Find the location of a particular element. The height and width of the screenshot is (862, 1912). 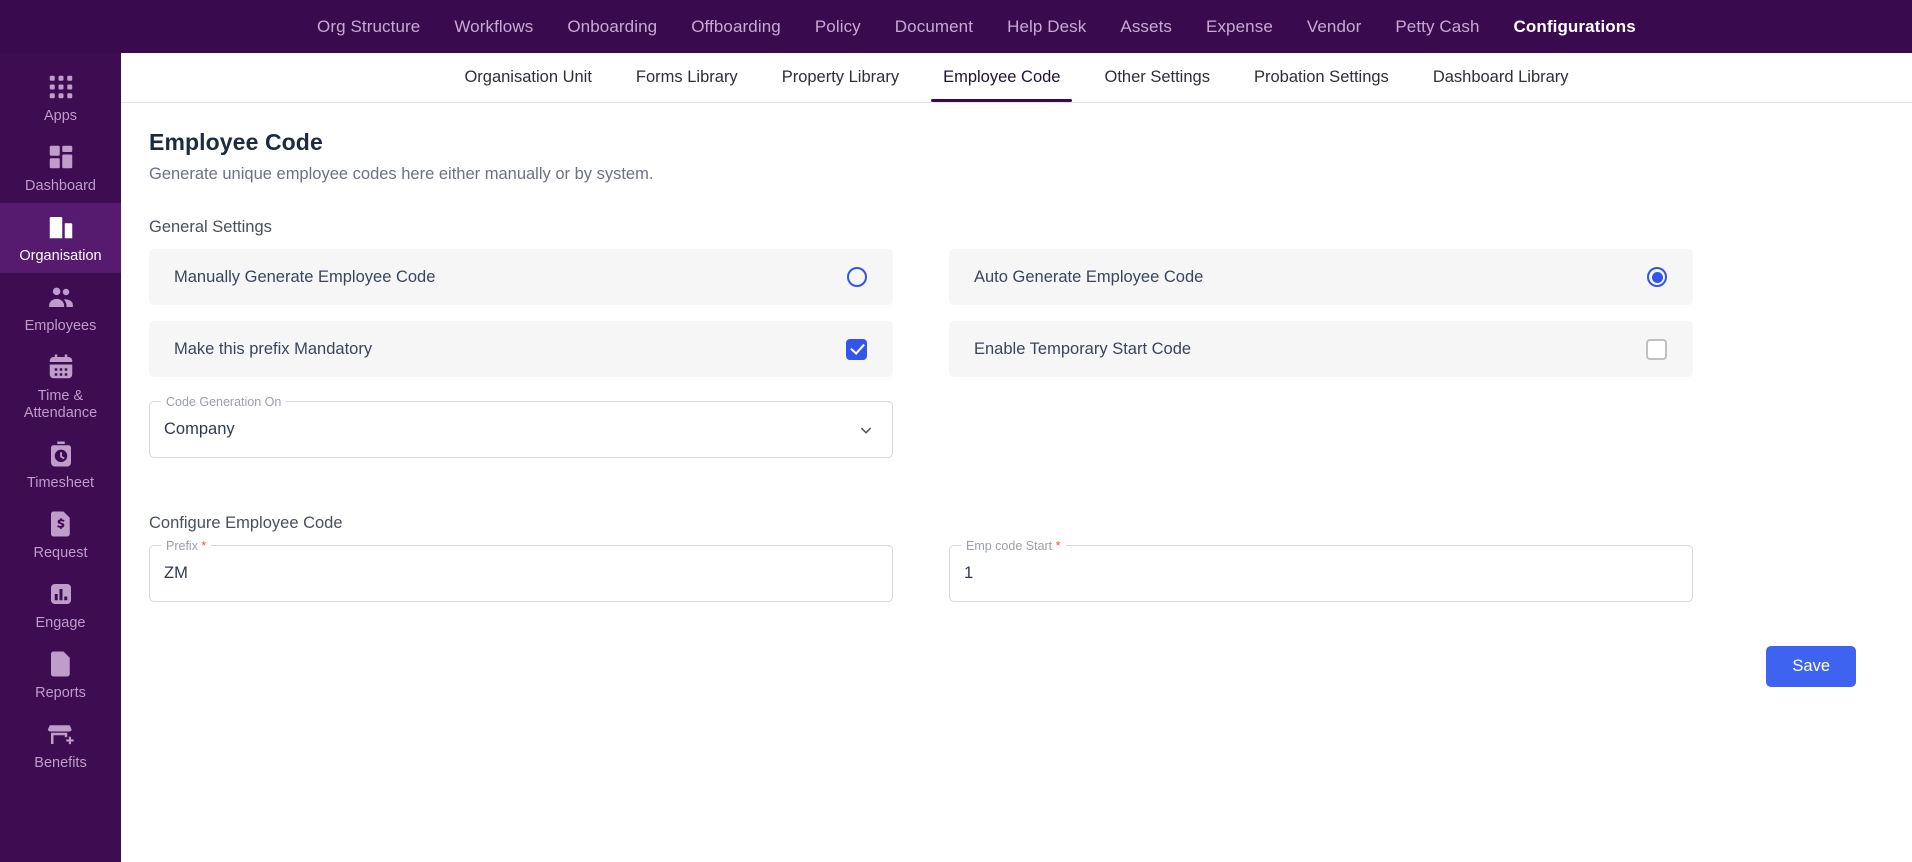

sidebar-item-organisation: Organisation is located at coordinates (60, 238).